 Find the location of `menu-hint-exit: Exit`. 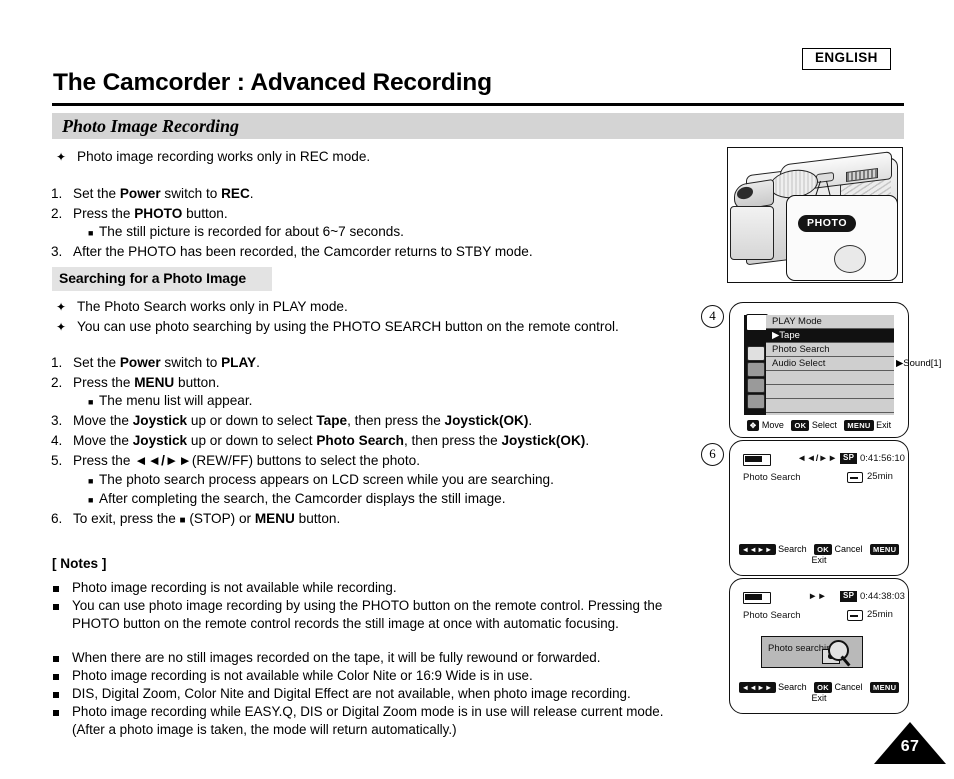

menu-hint-exit: Exit is located at coordinates (884, 425).